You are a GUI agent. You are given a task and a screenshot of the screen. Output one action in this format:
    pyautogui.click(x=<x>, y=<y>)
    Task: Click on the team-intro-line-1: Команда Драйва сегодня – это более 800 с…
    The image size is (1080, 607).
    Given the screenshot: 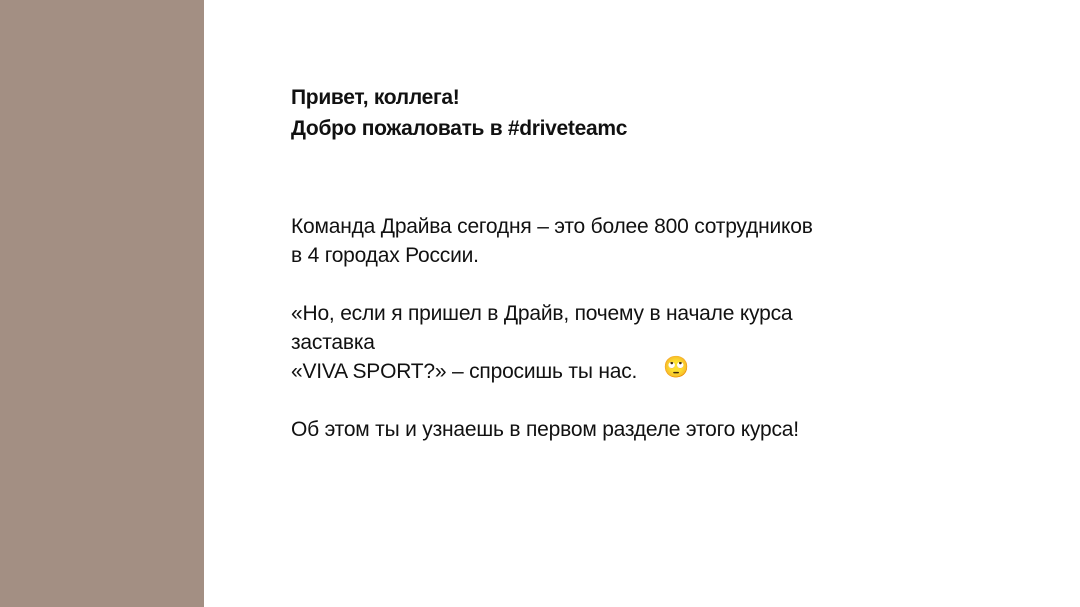 What is the action you would take?
    pyautogui.click(x=552, y=226)
    